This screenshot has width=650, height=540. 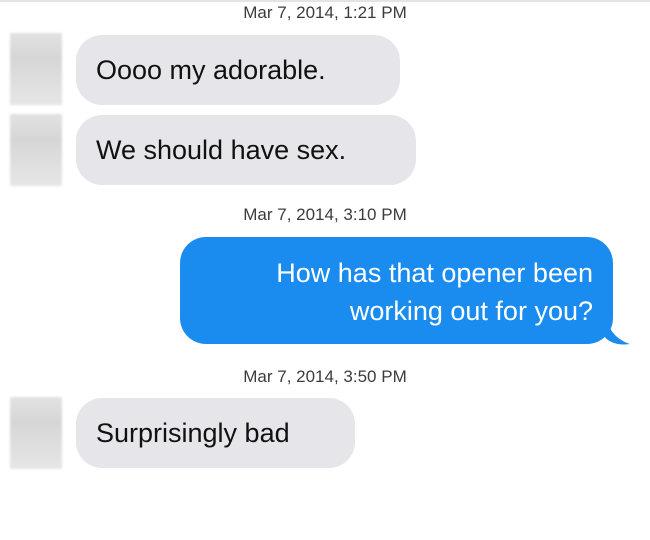 I want to click on message-text-line-2: working out for you?, so click(x=471, y=311).